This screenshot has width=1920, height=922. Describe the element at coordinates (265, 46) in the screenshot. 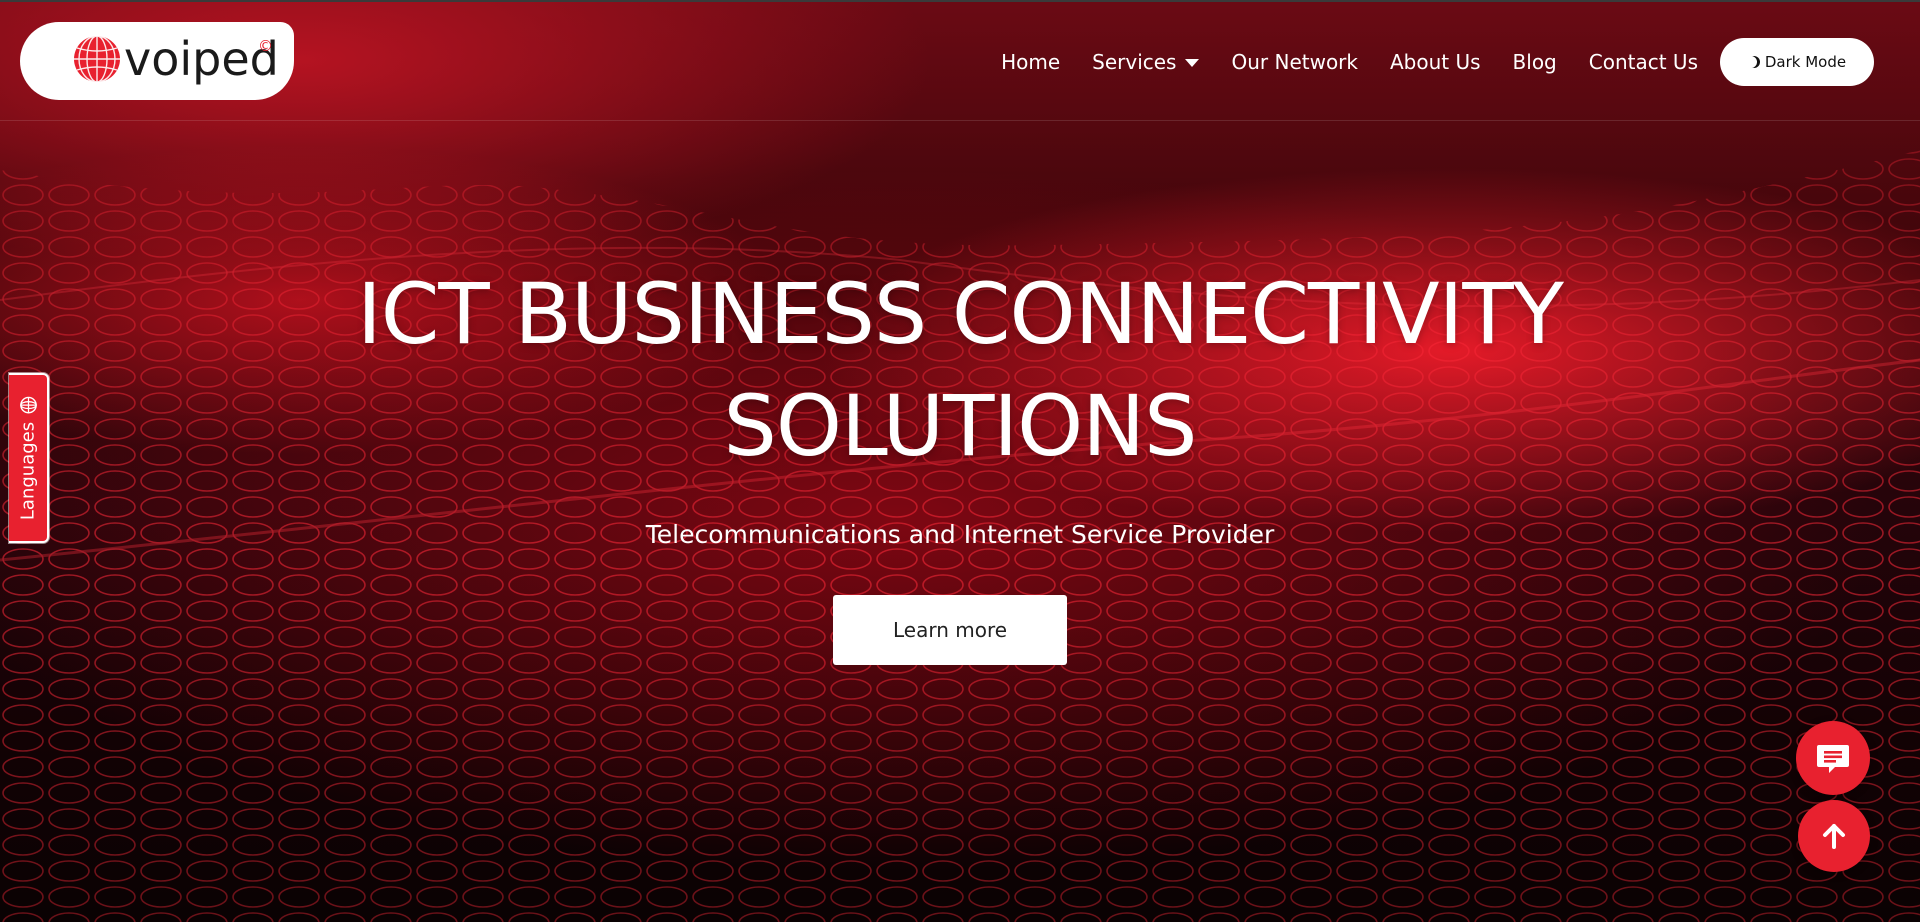

I see `logo-mark: ©` at that location.